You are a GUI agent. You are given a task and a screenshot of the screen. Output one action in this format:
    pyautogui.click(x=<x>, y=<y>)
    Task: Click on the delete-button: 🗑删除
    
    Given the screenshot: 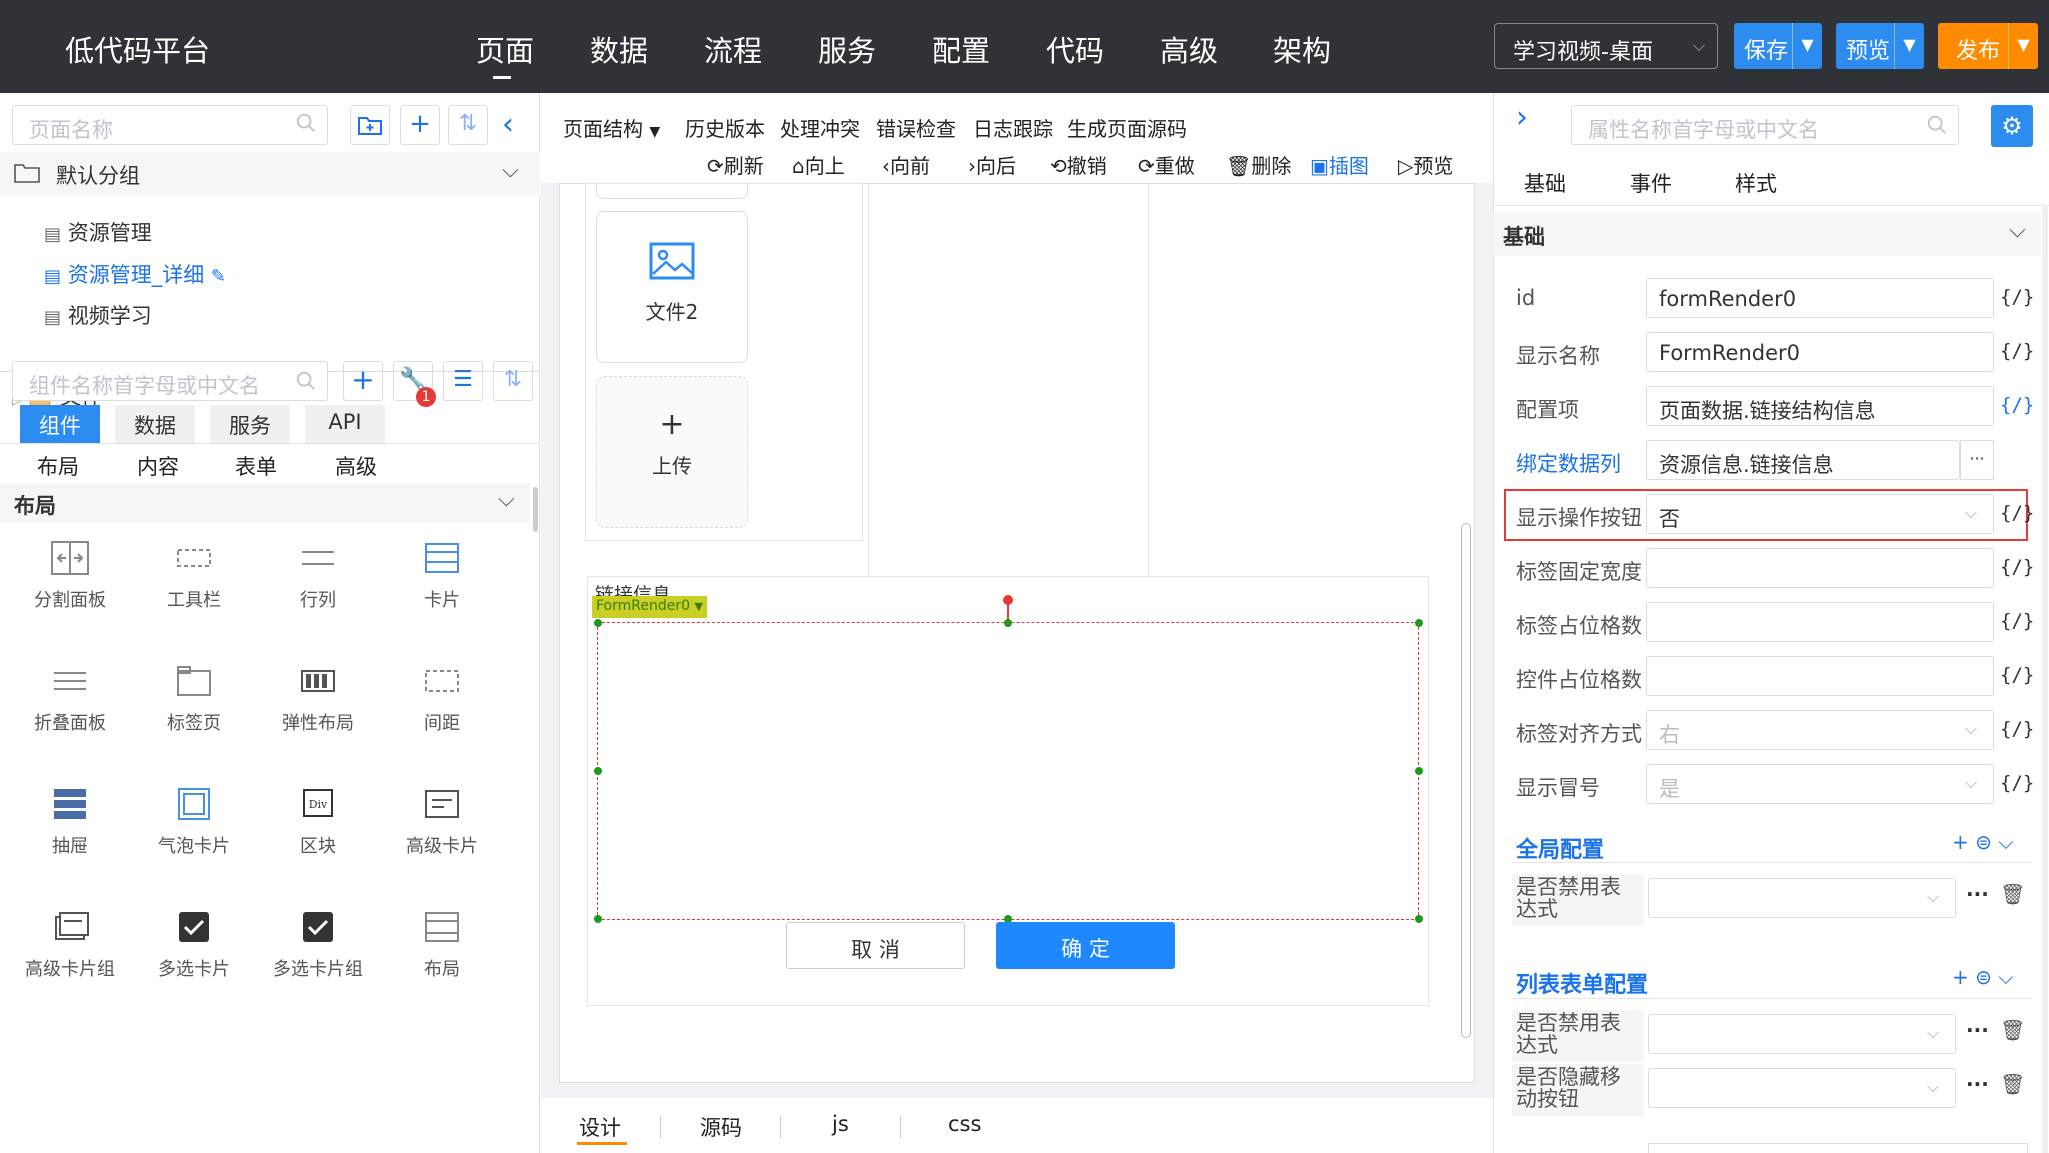 What is the action you would take?
    pyautogui.click(x=1258, y=164)
    